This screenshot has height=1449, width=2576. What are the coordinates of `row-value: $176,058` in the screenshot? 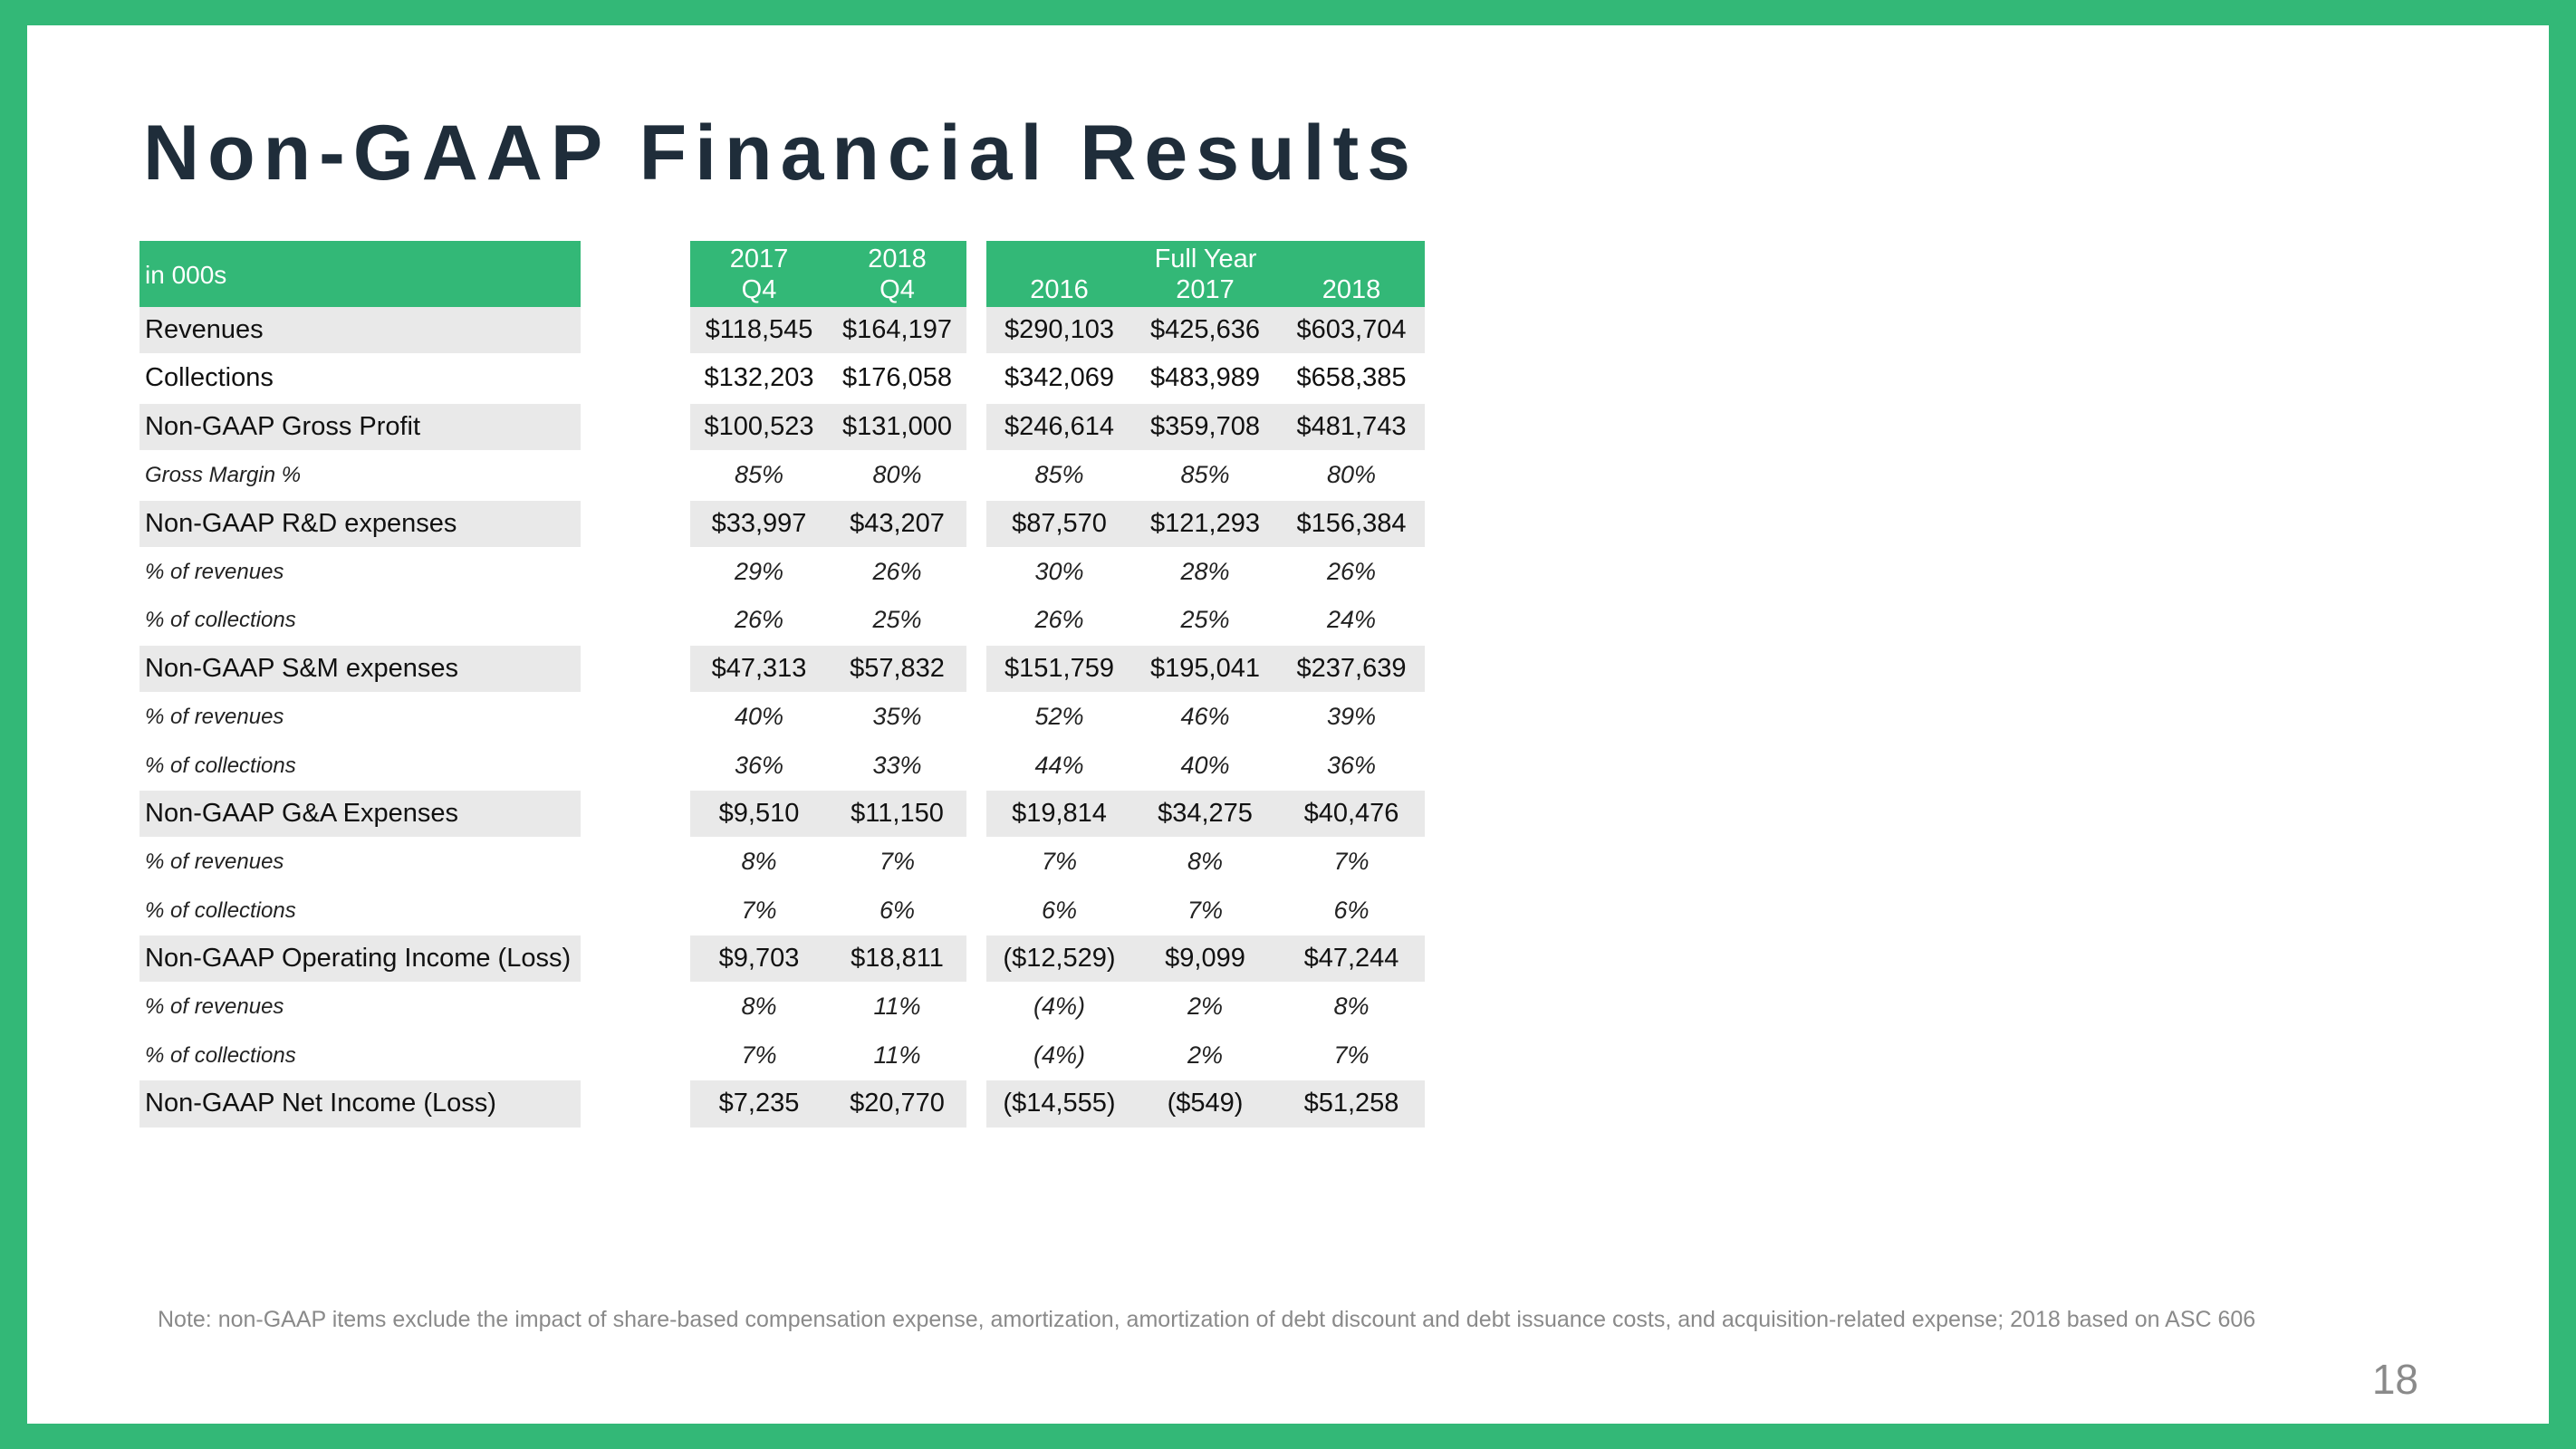 It's located at (897, 378).